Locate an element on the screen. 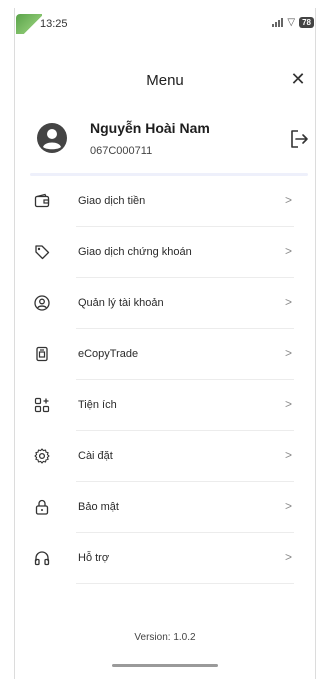  account-id: 067C000711 is located at coordinates (121, 151).